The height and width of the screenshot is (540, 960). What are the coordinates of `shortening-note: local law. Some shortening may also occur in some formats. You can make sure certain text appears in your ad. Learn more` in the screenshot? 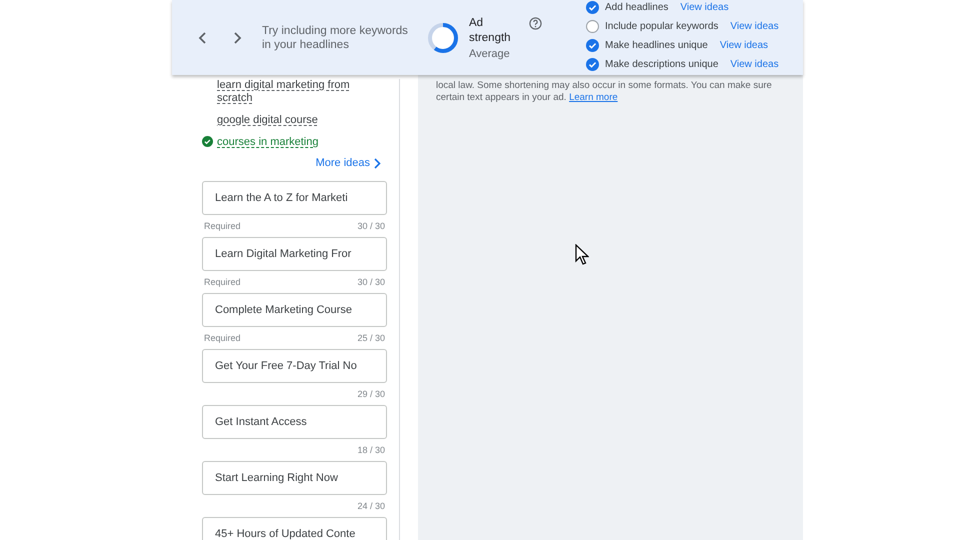 It's located at (604, 92).